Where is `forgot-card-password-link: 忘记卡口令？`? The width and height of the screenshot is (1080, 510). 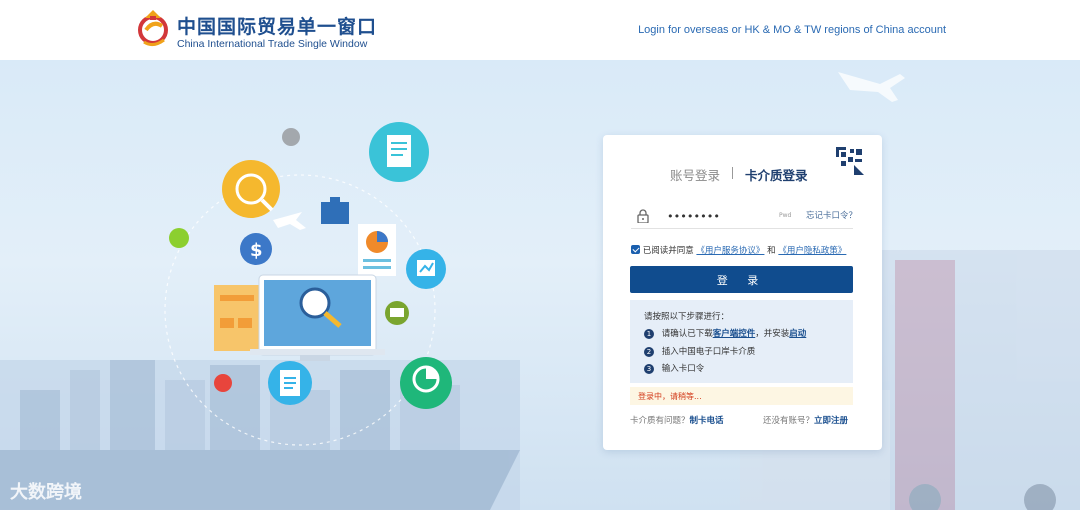 forgot-card-password-link: 忘记卡口令？ is located at coordinates (831, 215).